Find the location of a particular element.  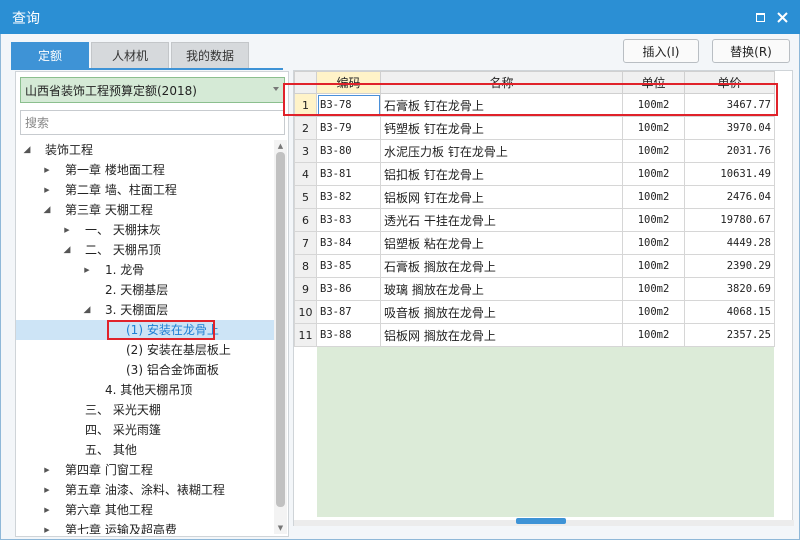

tree-node: (1) 安装在龙骨上 is located at coordinates (145, 330).